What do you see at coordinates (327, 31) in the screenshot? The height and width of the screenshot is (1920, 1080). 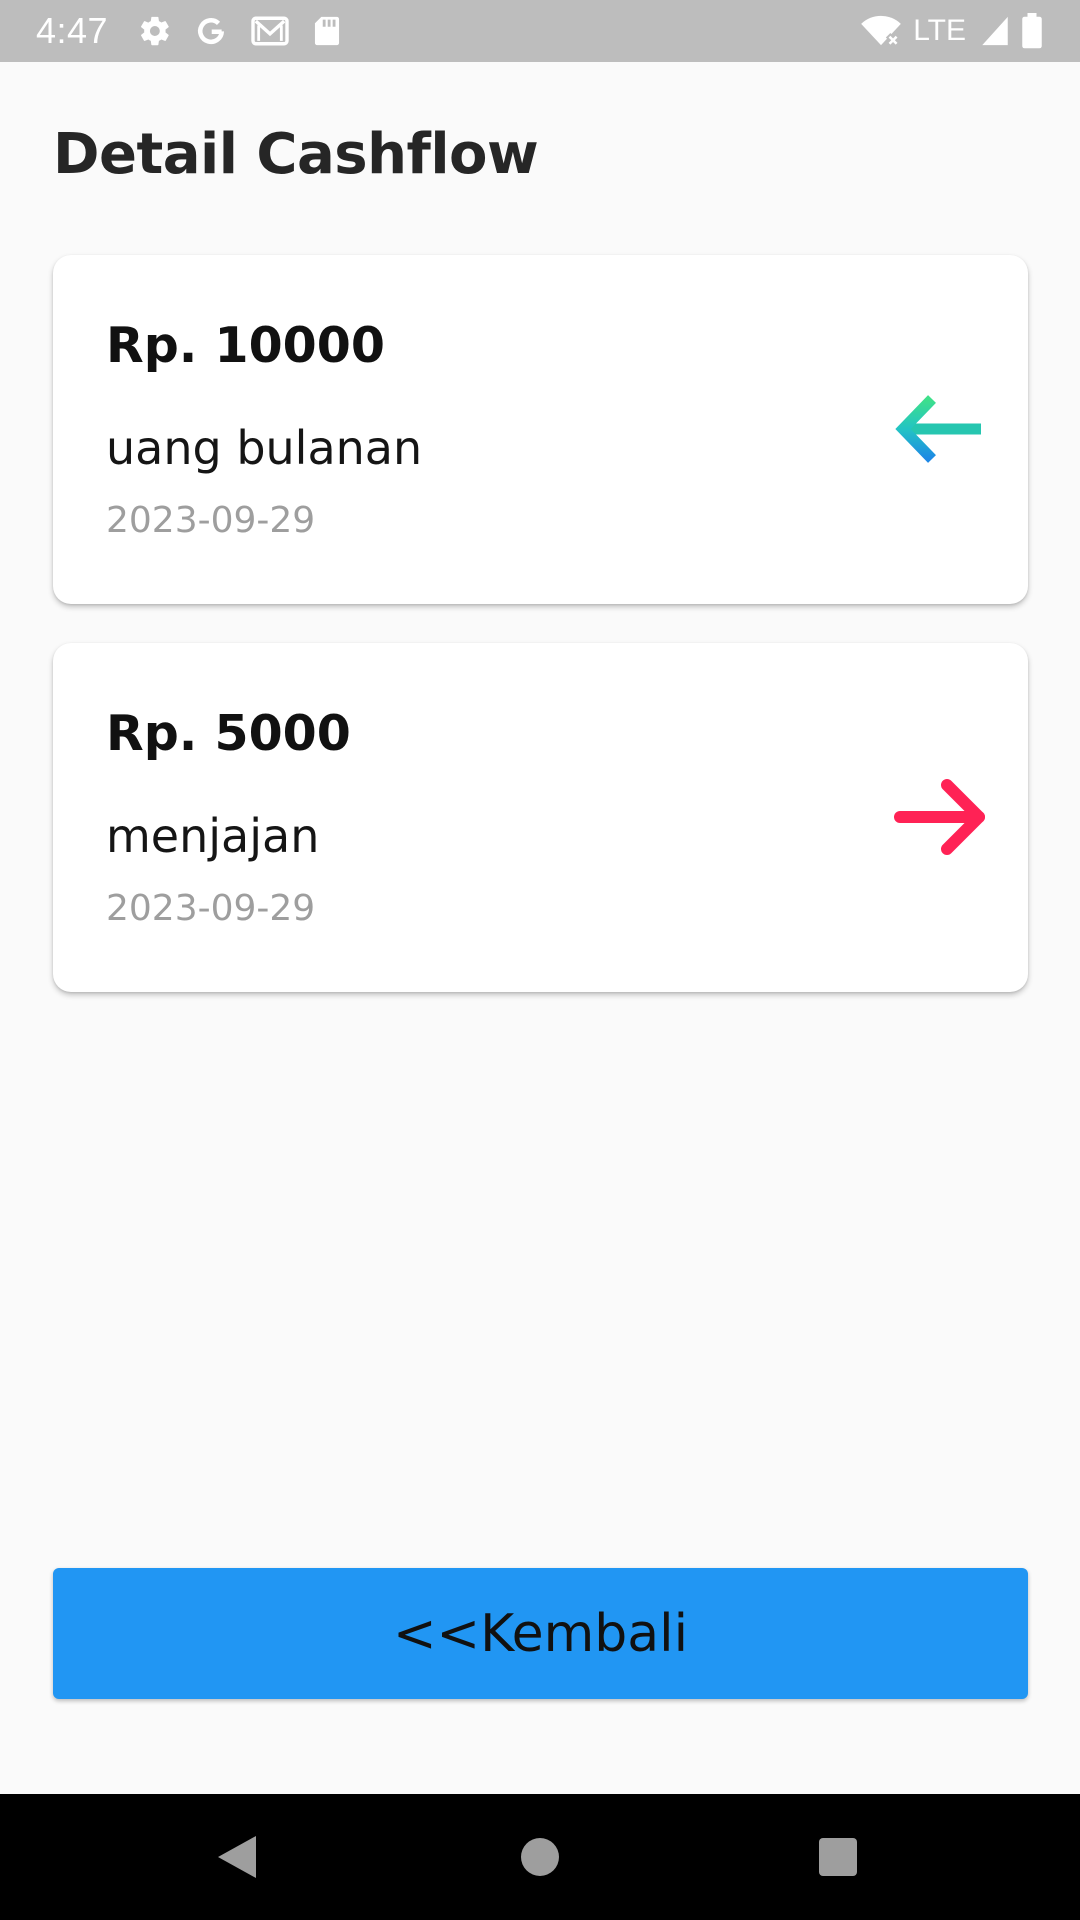 I see `sd-card-icon` at bounding box center [327, 31].